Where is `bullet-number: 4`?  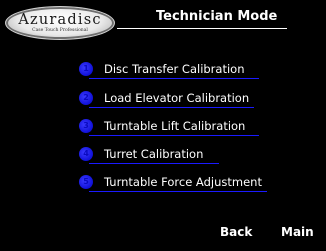
bullet-number: 4 is located at coordinates (86, 153).